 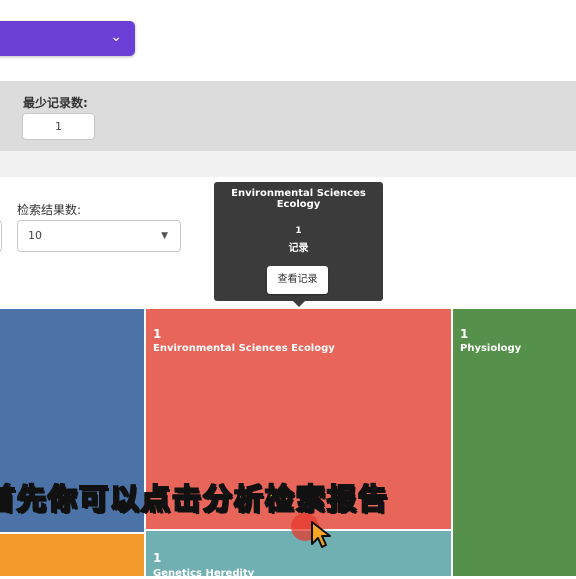 I want to click on video-subtitle: 首先你可以点击分析检索报告, so click(x=195, y=499).